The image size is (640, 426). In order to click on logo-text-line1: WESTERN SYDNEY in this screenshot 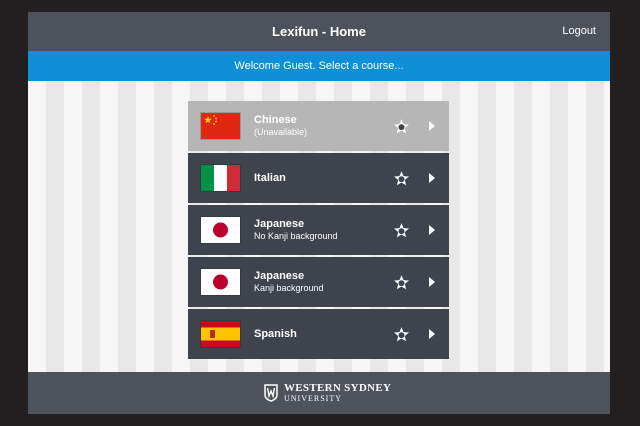, I will do `click(338, 388)`.